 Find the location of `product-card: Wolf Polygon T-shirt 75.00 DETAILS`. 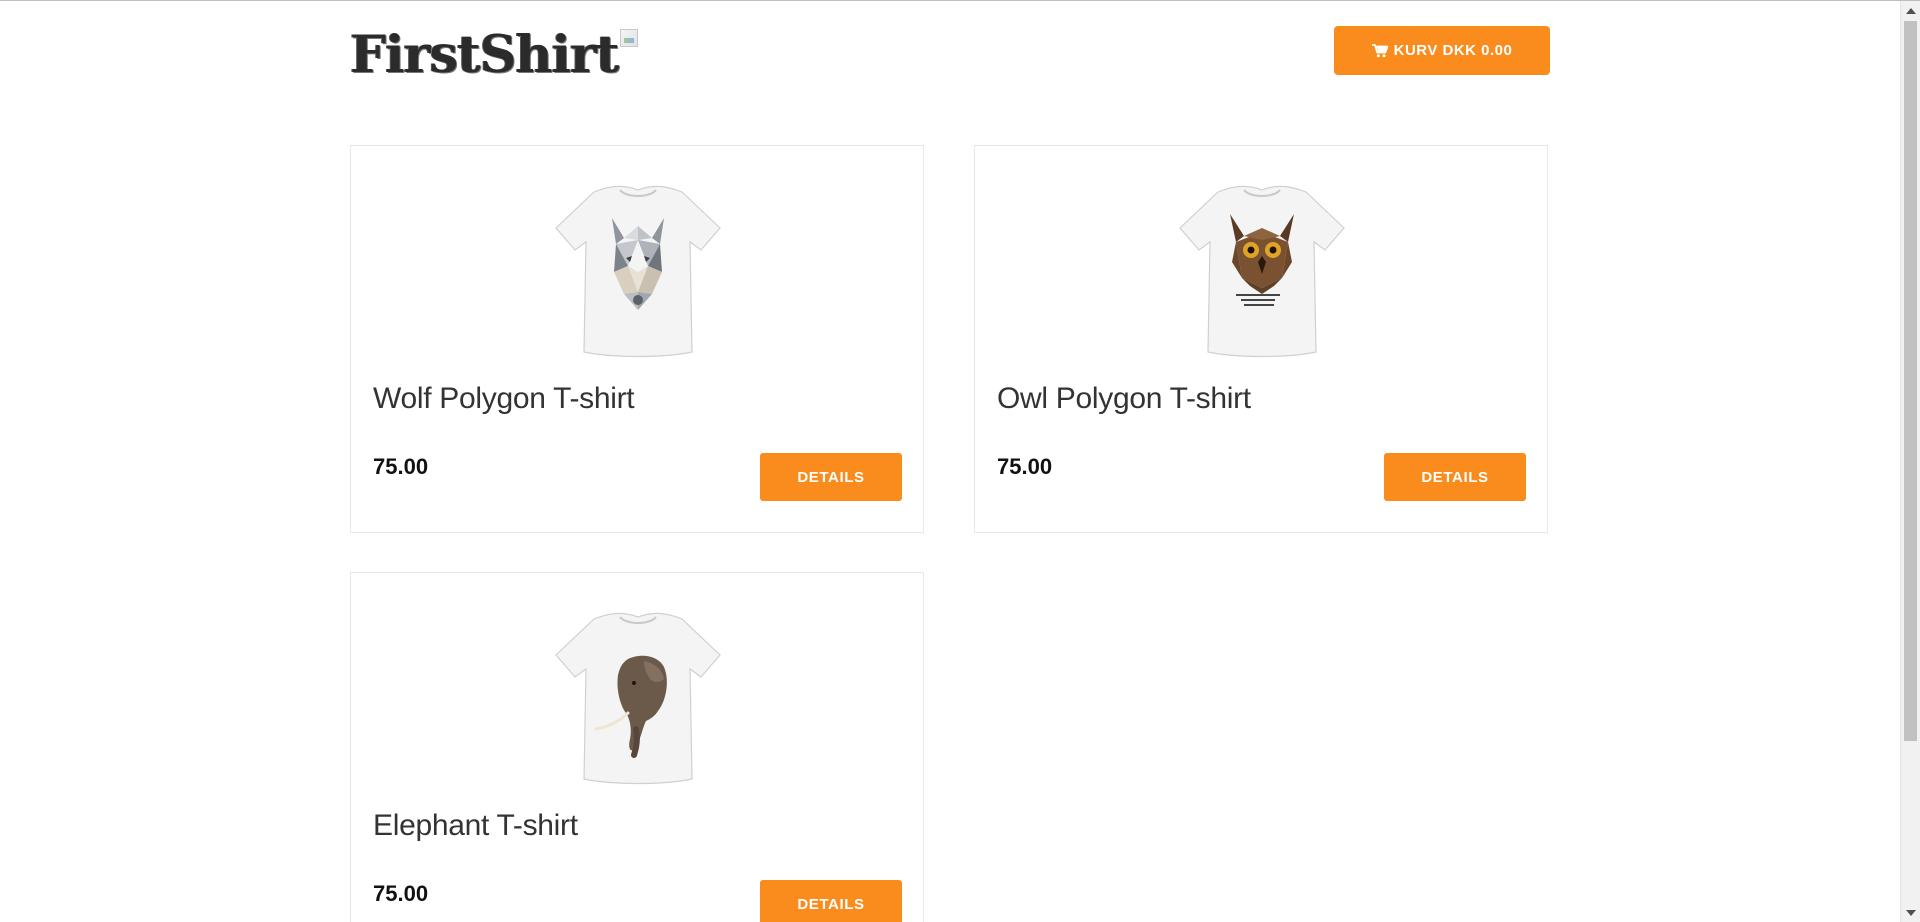

product-card: Wolf Polygon T-shirt 75.00 DETAILS is located at coordinates (637, 339).